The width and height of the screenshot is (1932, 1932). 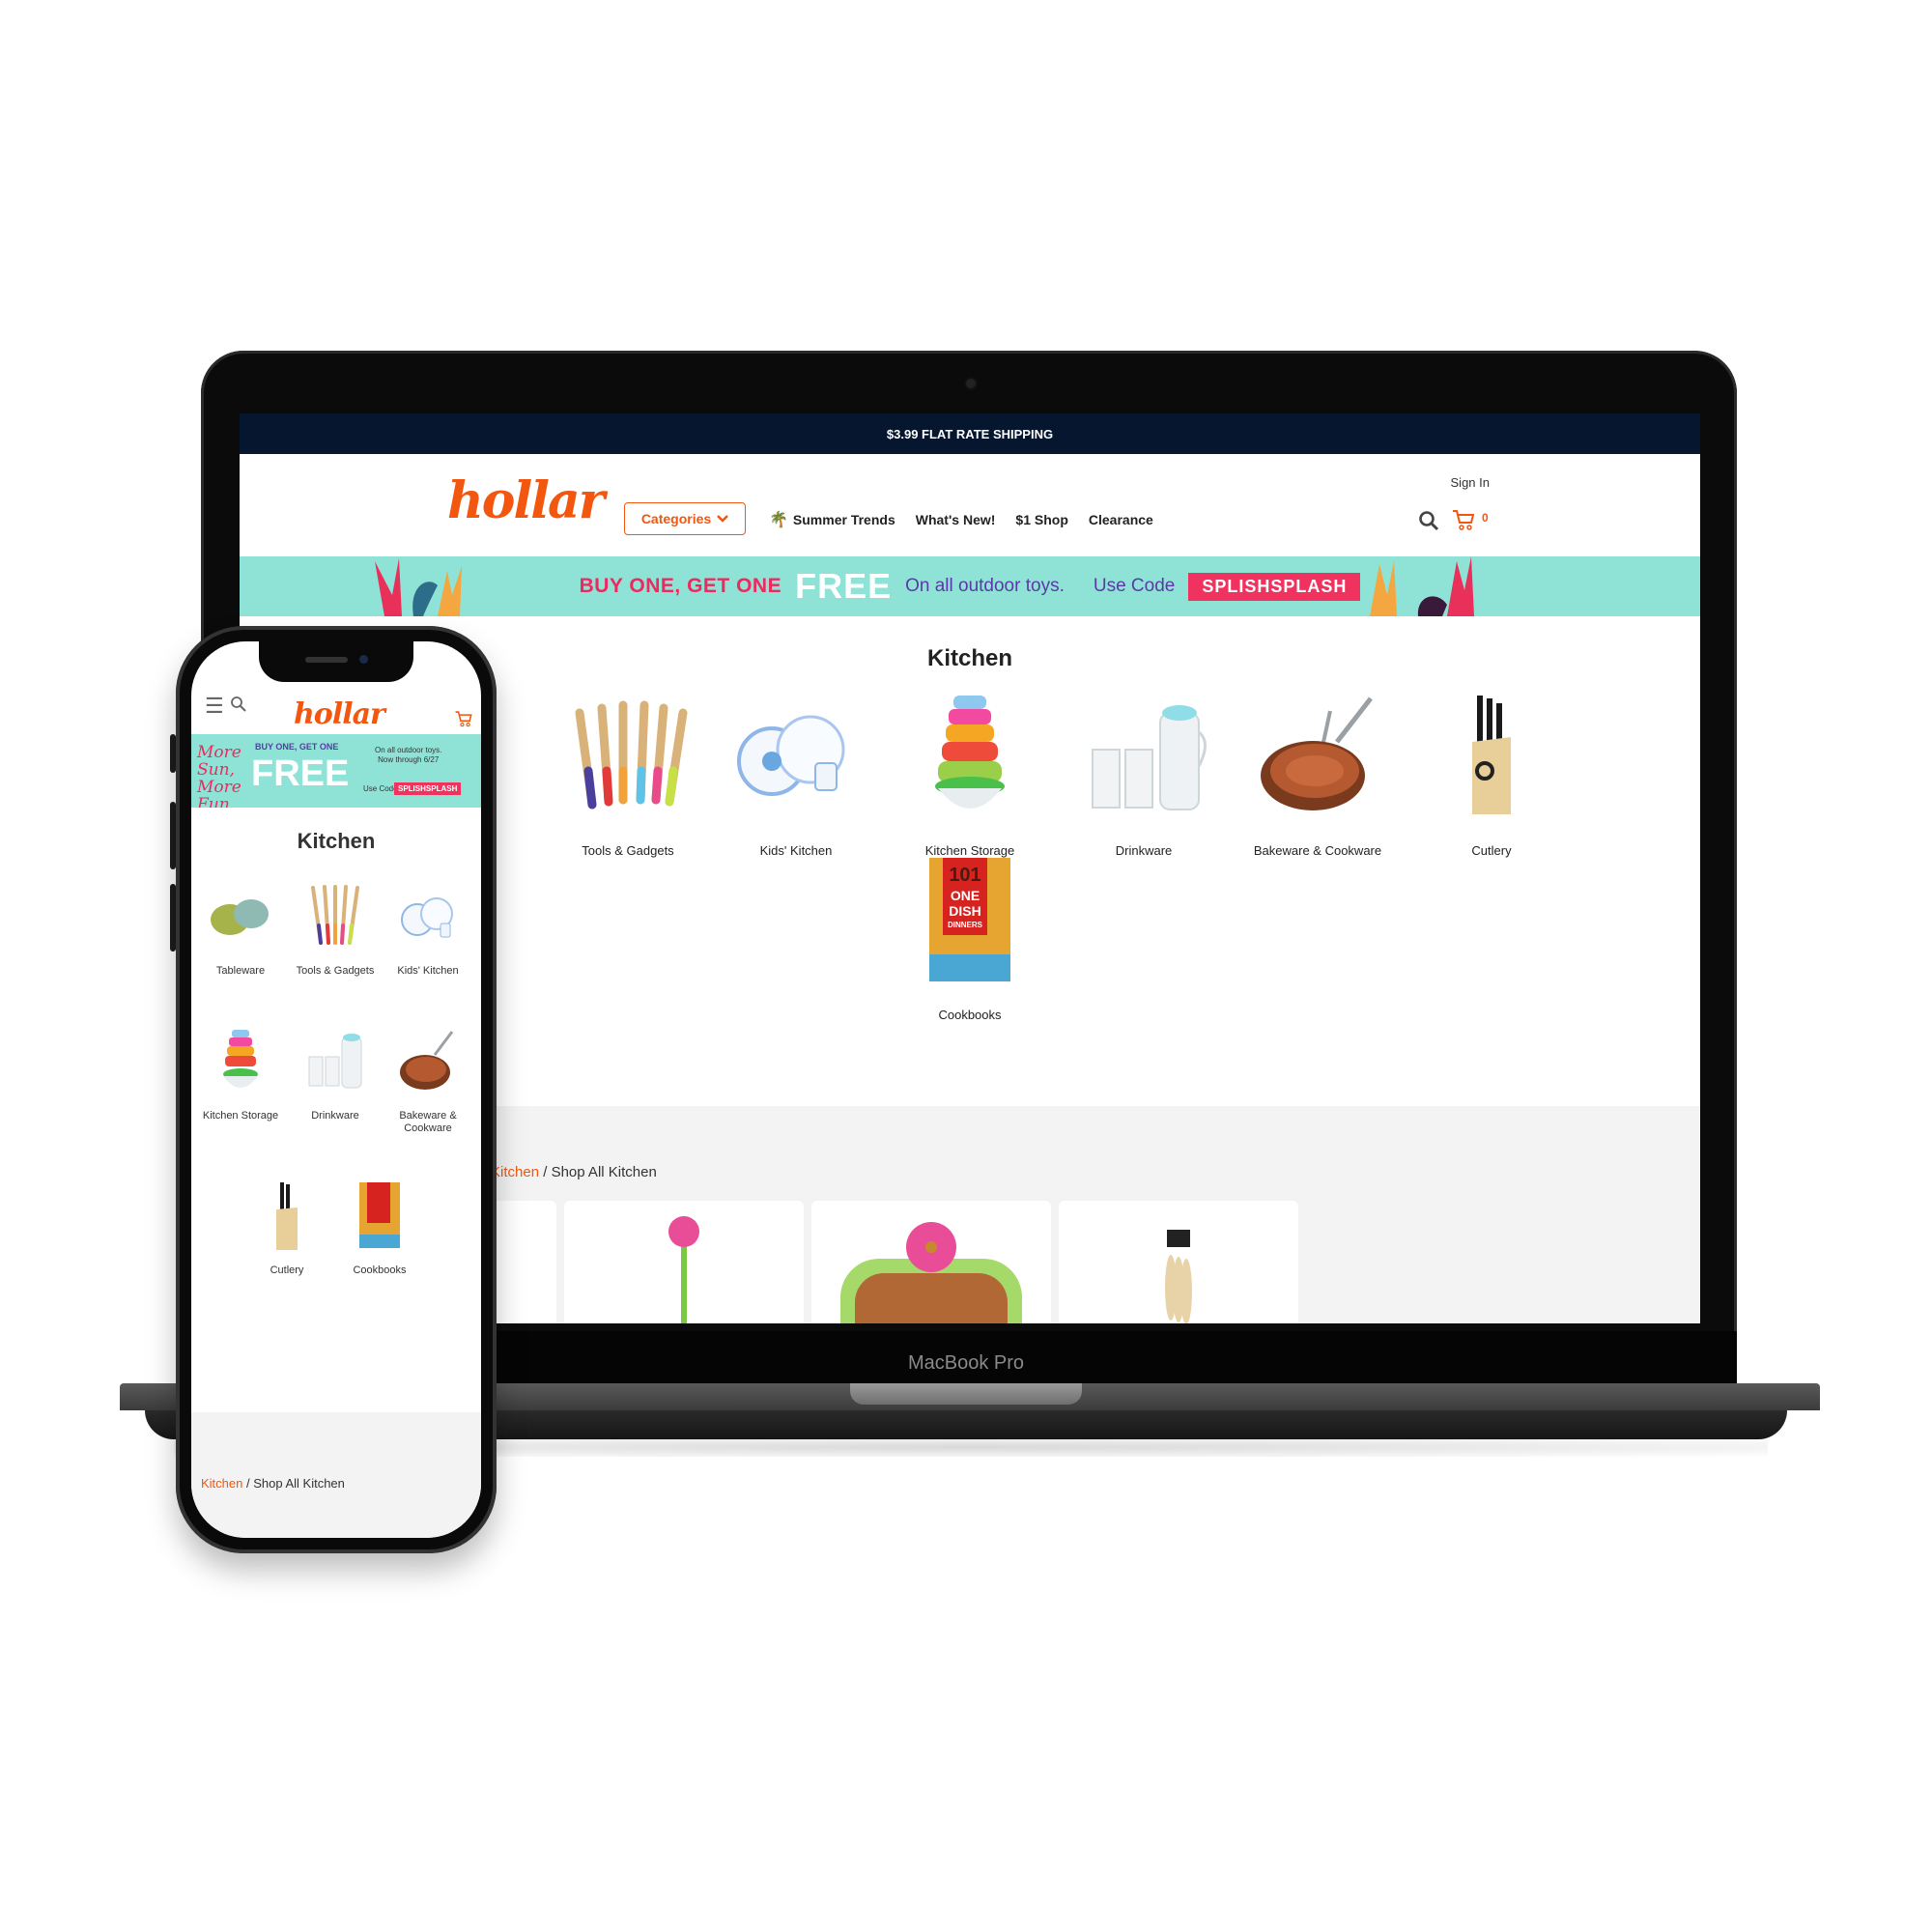 I want to click on category-tableware: Tableware, so click(x=240, y=930).